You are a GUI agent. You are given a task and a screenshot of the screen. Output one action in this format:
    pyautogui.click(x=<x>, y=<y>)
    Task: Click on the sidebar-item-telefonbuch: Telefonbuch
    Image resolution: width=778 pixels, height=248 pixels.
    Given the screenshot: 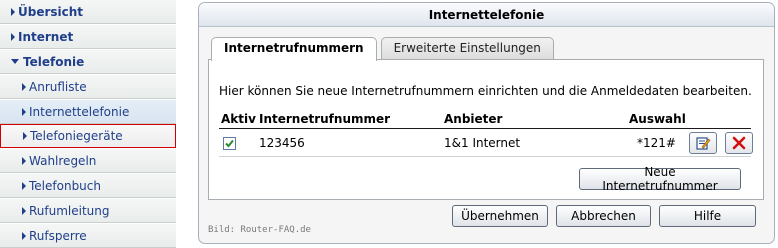 What is the action you would take?
    pyautogui.click(x=88, y=186)
    